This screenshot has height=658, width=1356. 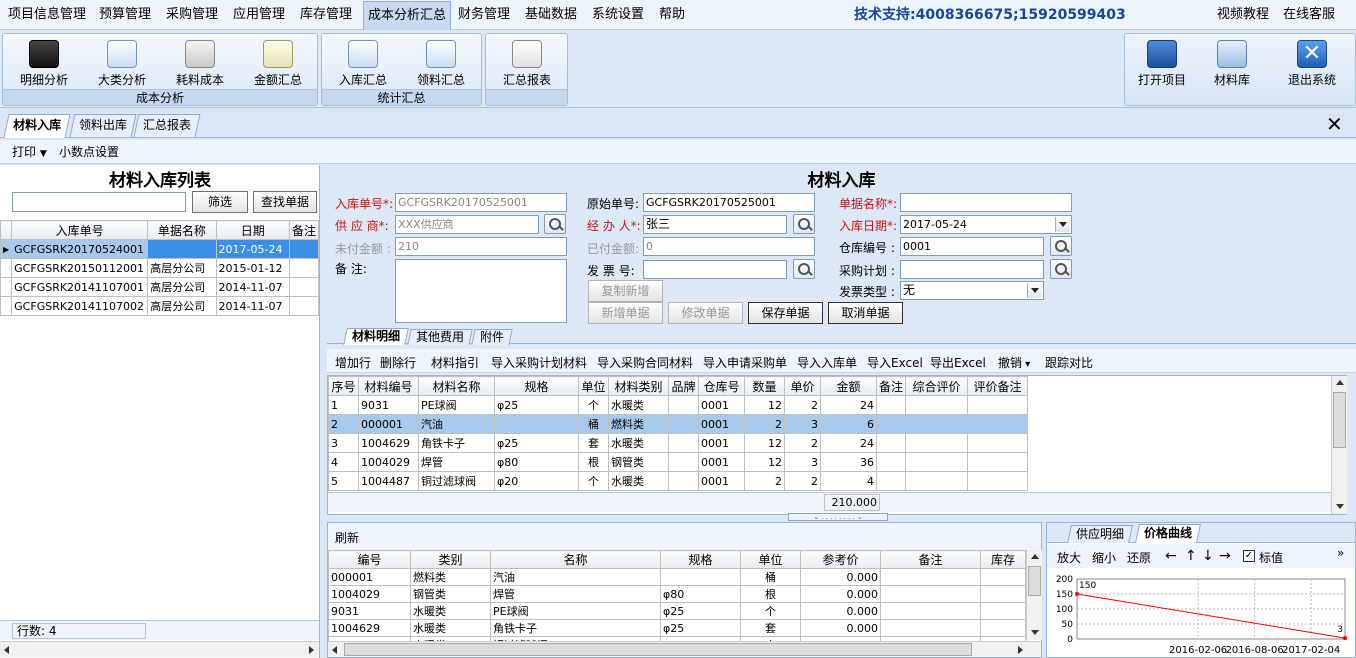 What do you see at coordinates (220, 202) in the screenshot?
I see `filter-button: 筛选` at bounding box center [220, 202].